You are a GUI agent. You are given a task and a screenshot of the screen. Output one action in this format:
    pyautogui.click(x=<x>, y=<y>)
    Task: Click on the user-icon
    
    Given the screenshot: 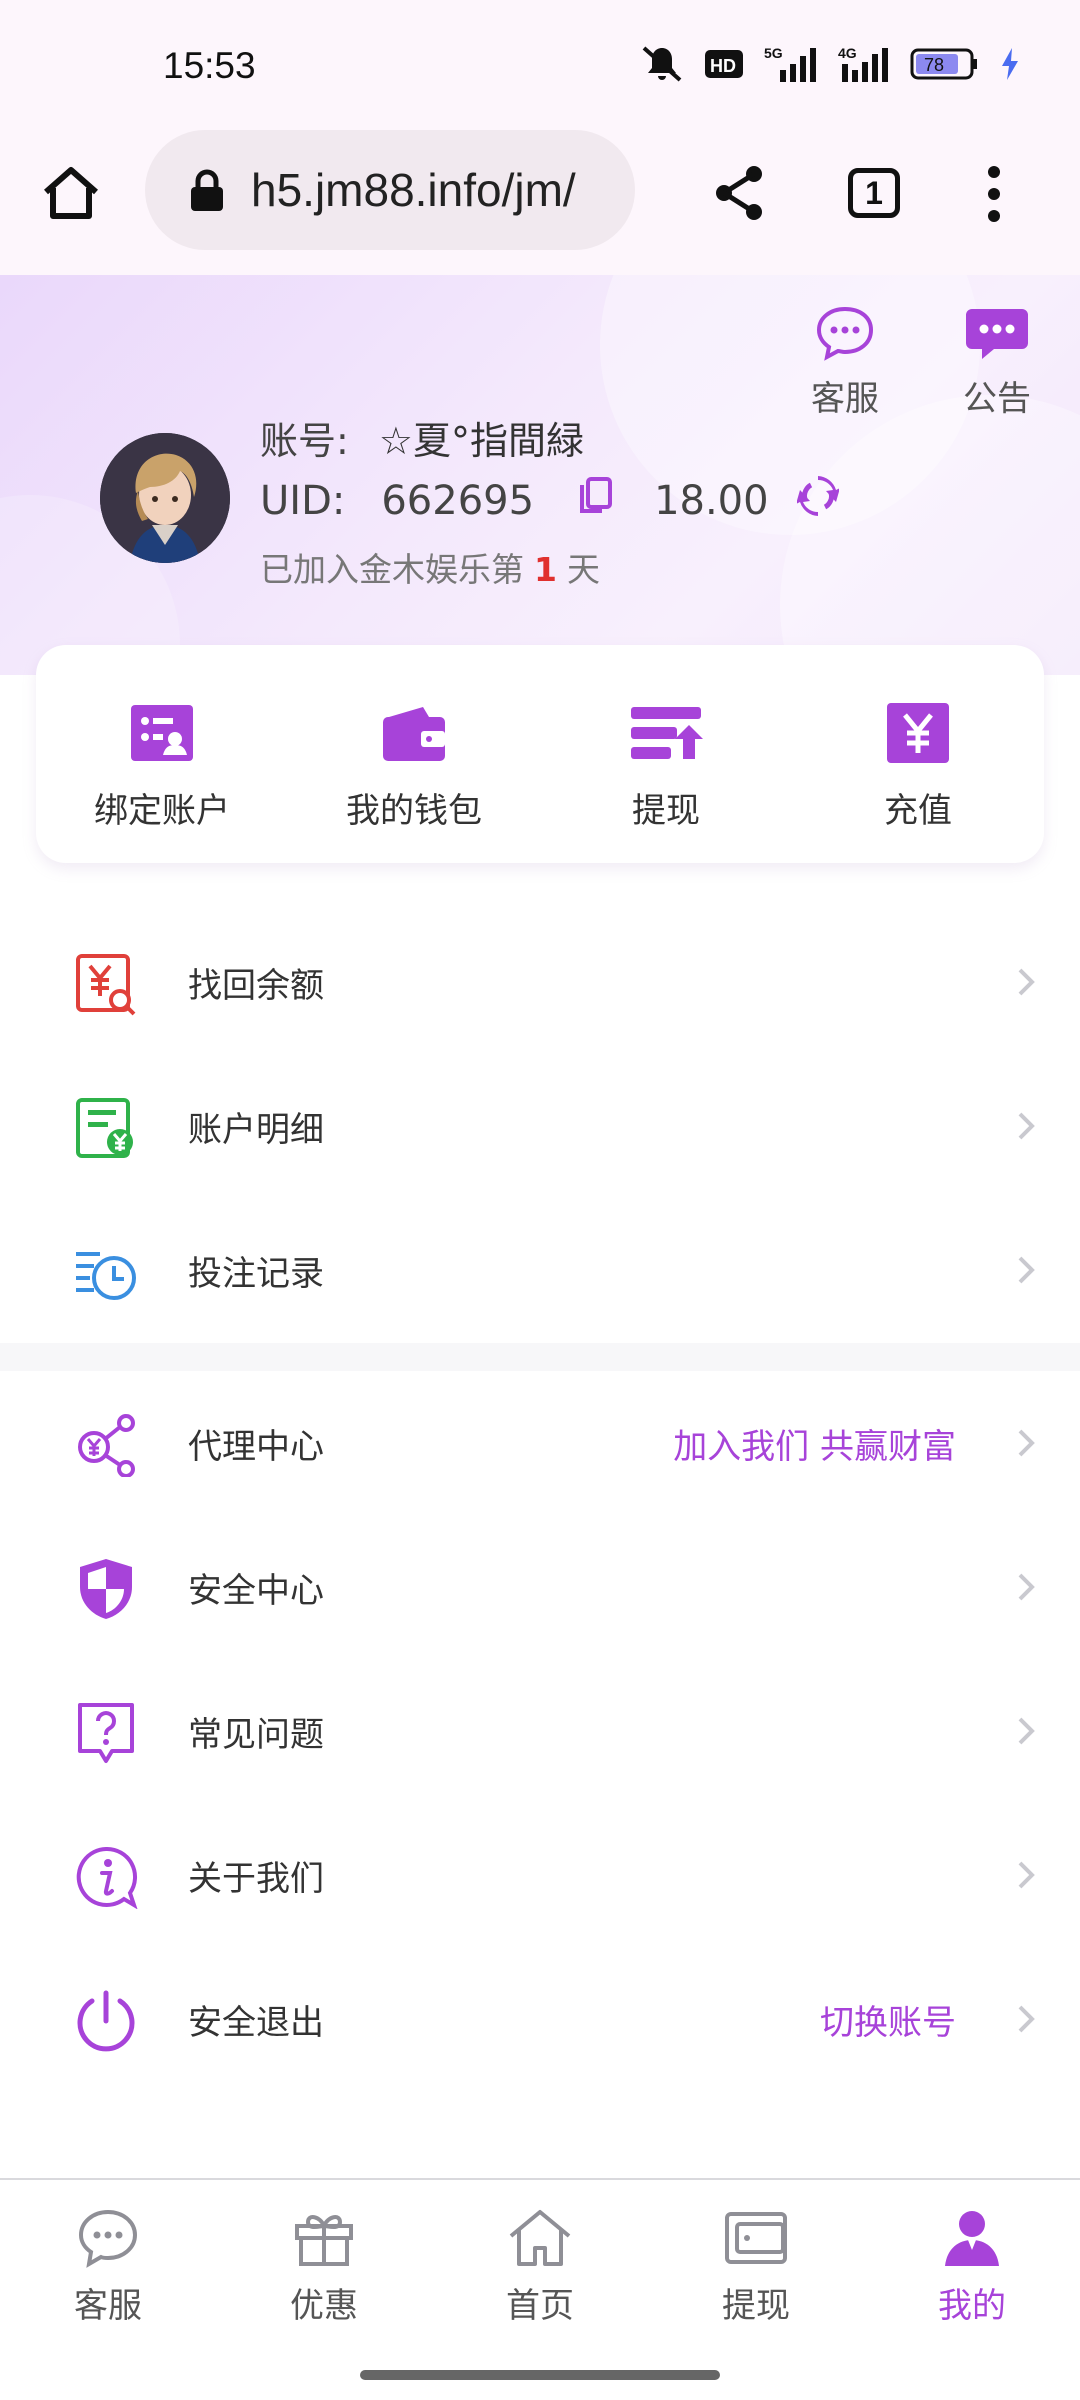 What is the action you would take?
    pyautogui.click(x=972, y=2238)
    